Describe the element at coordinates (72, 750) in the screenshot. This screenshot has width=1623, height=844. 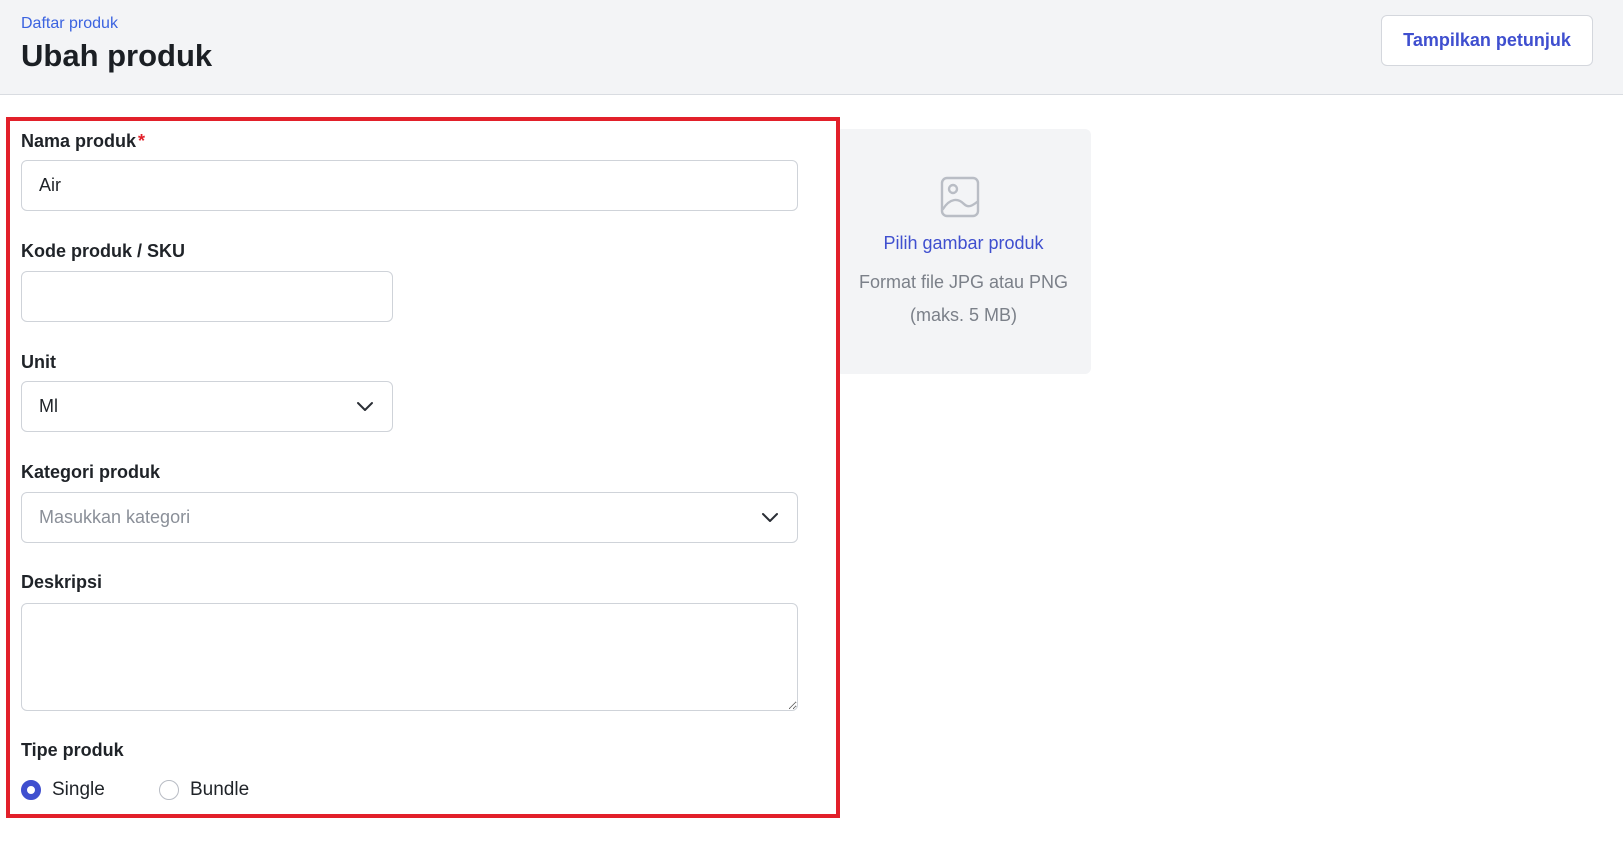
I see `product-type-label: Tipe produk` at that location.